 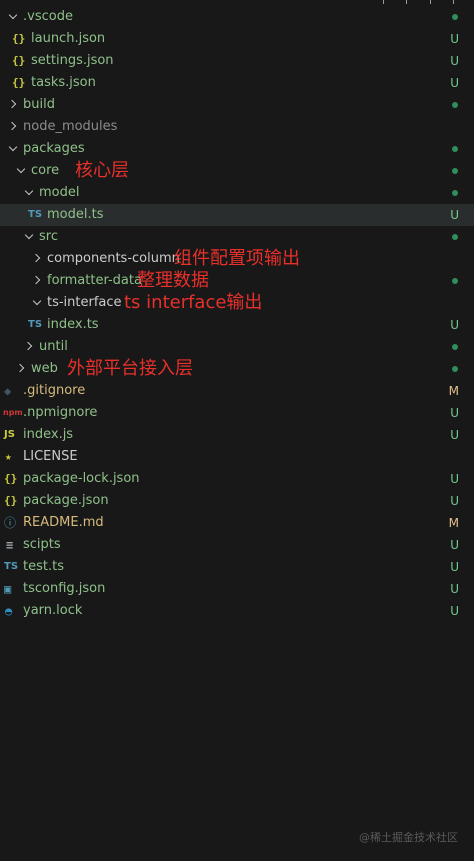 I want to click on tree-file-test-ts: TS test.ts U, so click(x=237, y=567).